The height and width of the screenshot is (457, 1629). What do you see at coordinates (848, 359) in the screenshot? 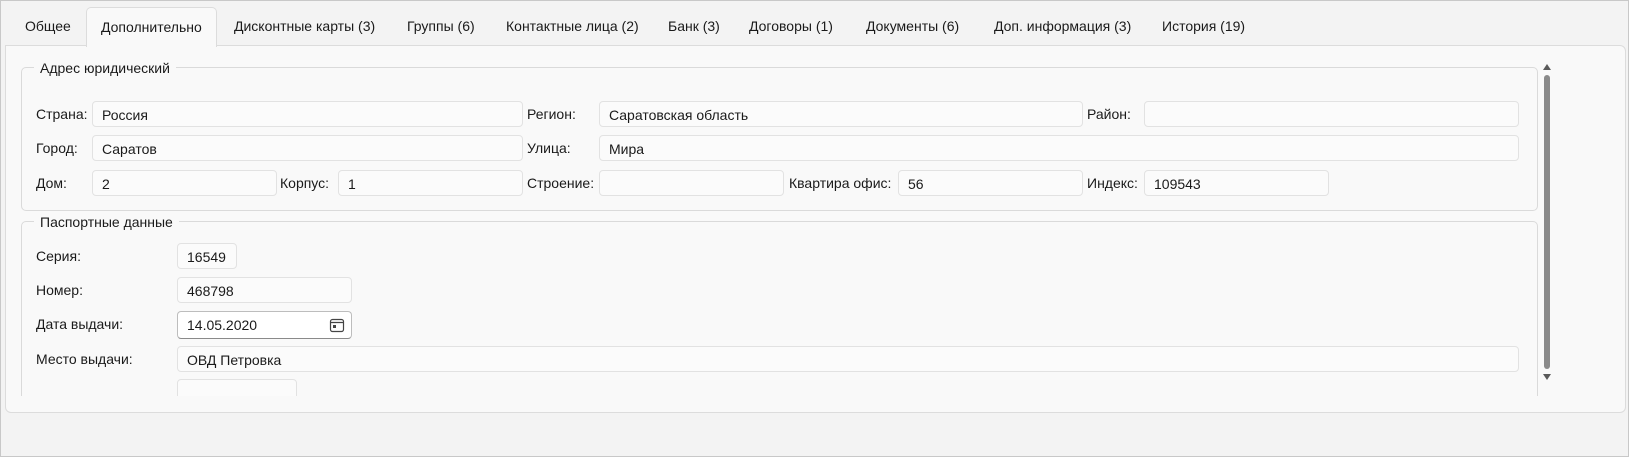
I see `issue-place-field: ОВД Петровка` at bounding box center [848, 359].